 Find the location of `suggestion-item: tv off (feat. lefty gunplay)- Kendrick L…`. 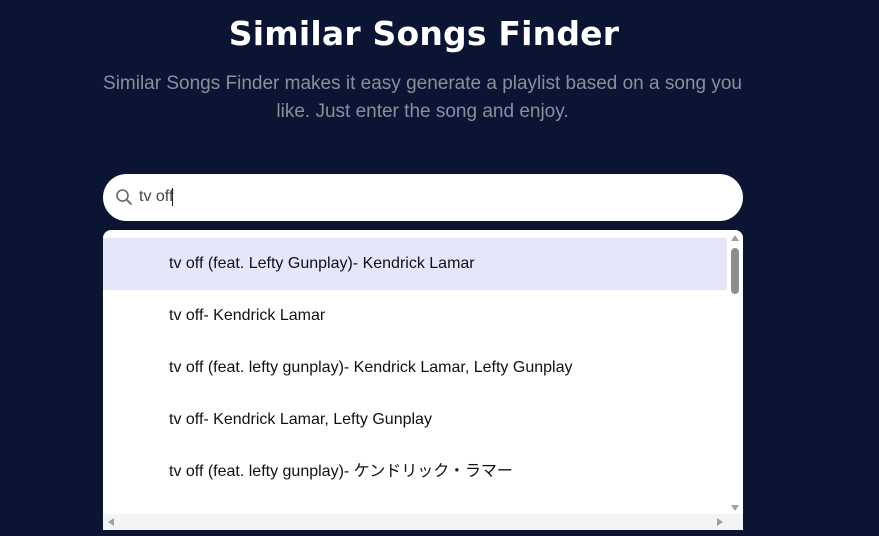

suggestion-item: tv off (feat. lefty gunplay)- Kendrick L… is located at coordinates (415, 368).